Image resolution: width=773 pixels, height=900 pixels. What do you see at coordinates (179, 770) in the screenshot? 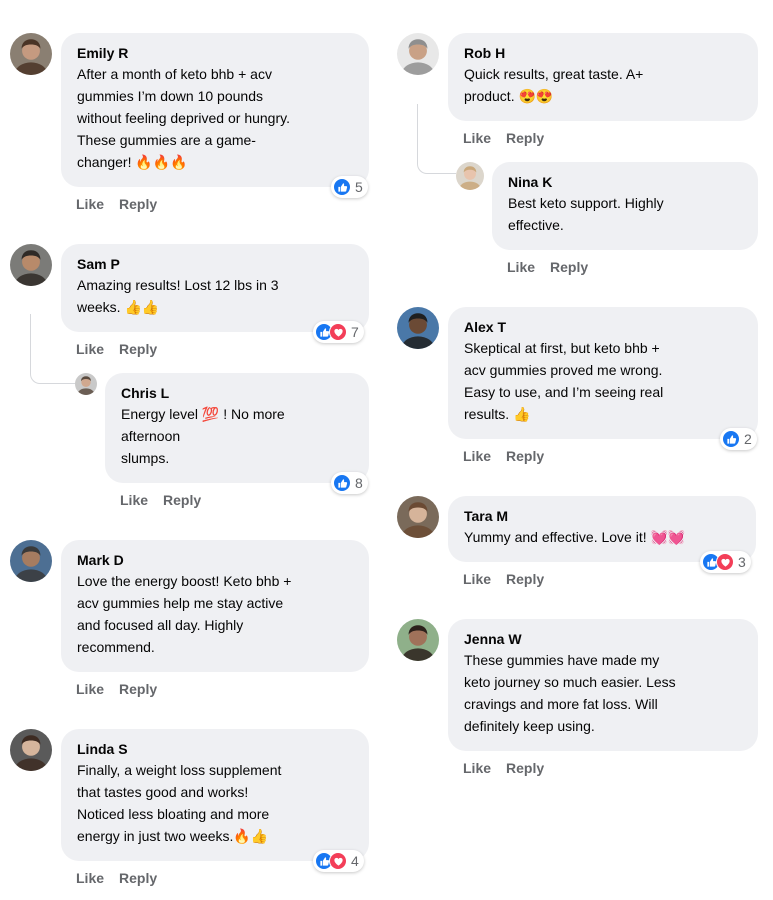
I see `comment-text-line: Finally, a weight loss supplement` at bounding box center [179, 770].